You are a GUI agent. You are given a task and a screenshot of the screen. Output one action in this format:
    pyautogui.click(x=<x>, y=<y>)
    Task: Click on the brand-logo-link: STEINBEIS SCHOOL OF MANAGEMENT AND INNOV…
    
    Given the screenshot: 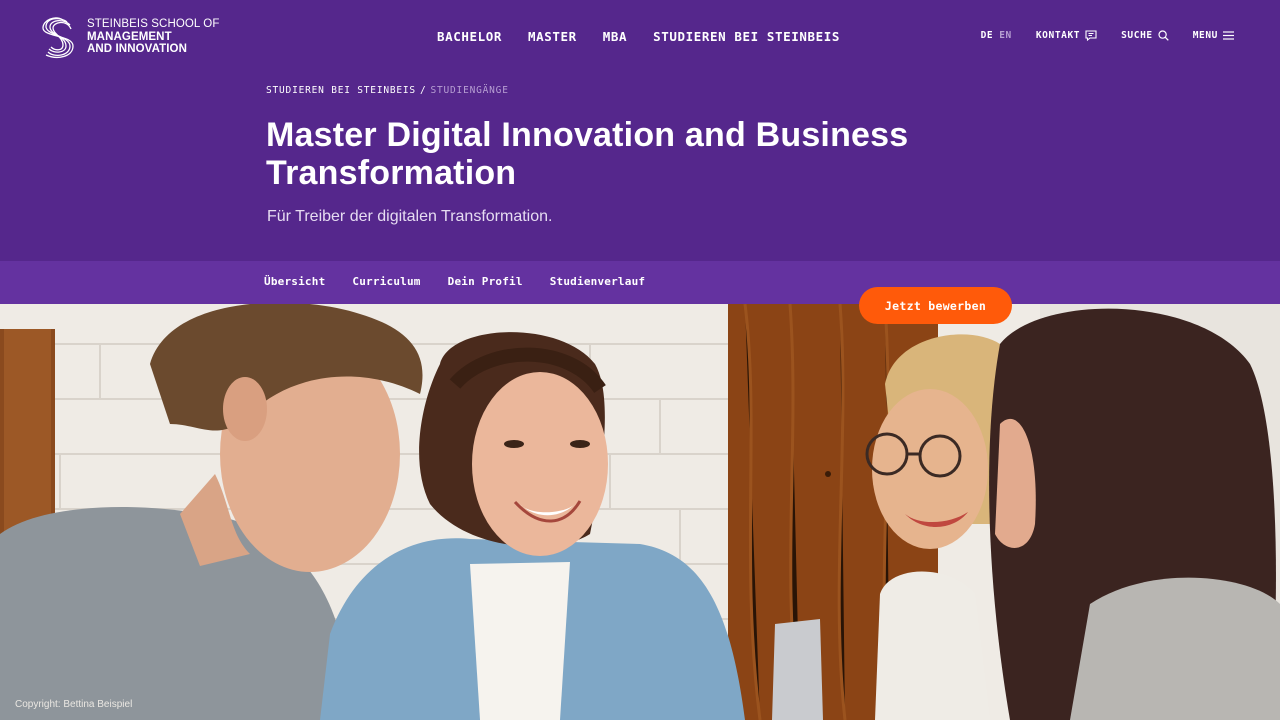 What is the action you would take?
    pyautogui.click(x=130, y=37)
    